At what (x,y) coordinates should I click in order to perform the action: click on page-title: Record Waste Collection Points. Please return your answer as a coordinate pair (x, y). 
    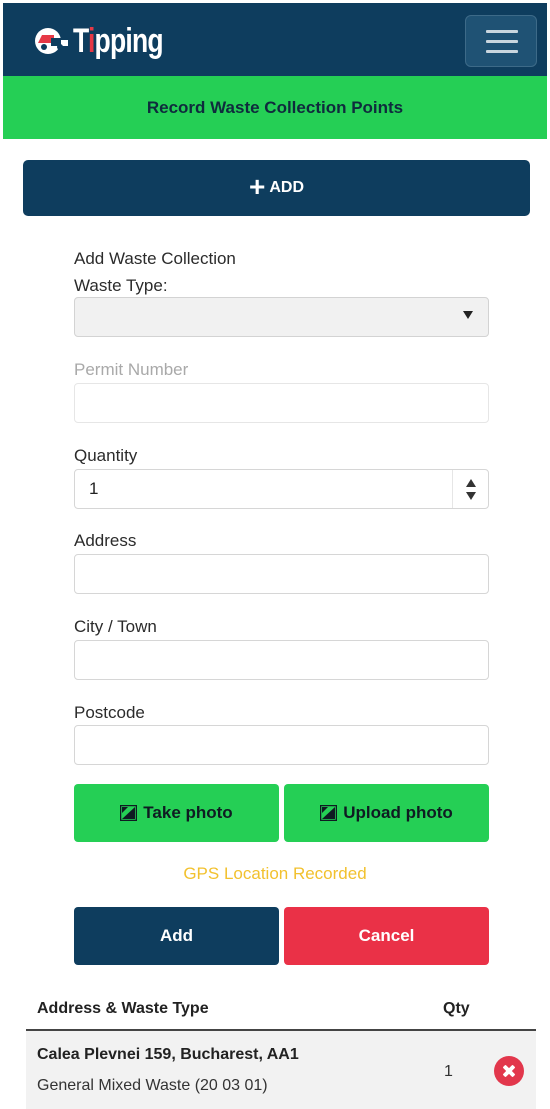
    Looking at the image, I should click on (275, 107).